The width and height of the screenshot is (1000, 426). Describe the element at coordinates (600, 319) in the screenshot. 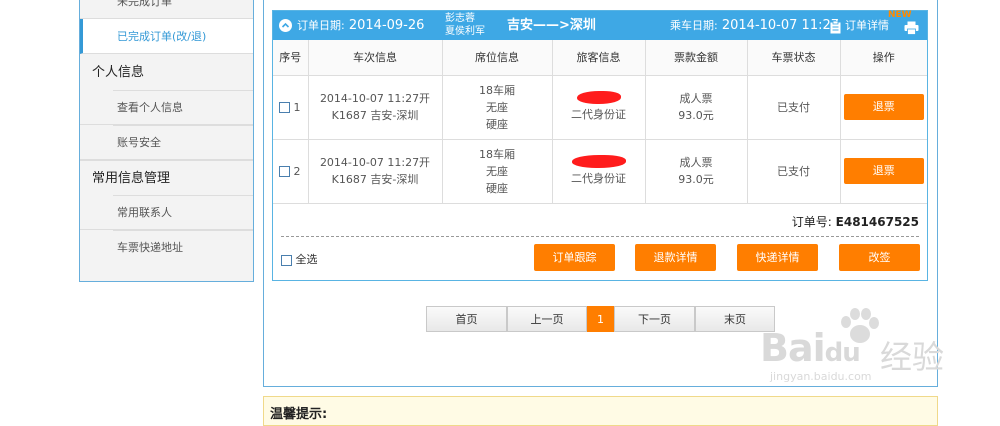

I see `current-page: 1` at that location.